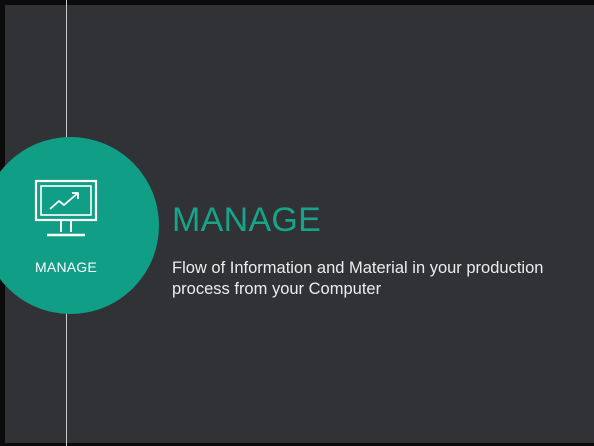 Image resolution: width=594 pixels, height=446 pixels. I want to click on slide-title: MANAGE, so click(247, 220).